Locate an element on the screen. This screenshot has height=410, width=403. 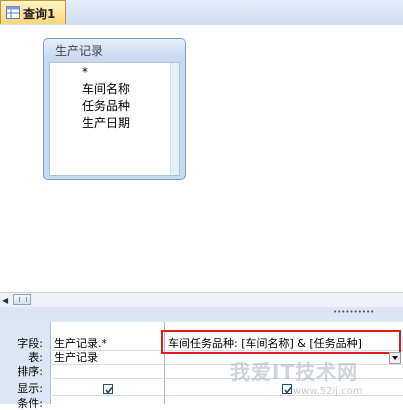
field-item-all: * is located at coordinates (85, 72).